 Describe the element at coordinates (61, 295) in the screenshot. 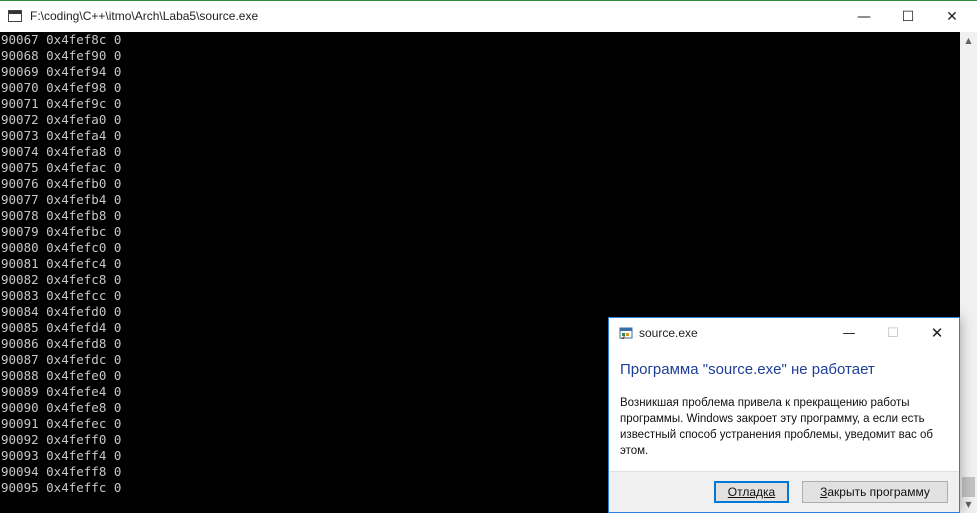

I see `console-line: 90083 0x4fefcc 0` at that location.